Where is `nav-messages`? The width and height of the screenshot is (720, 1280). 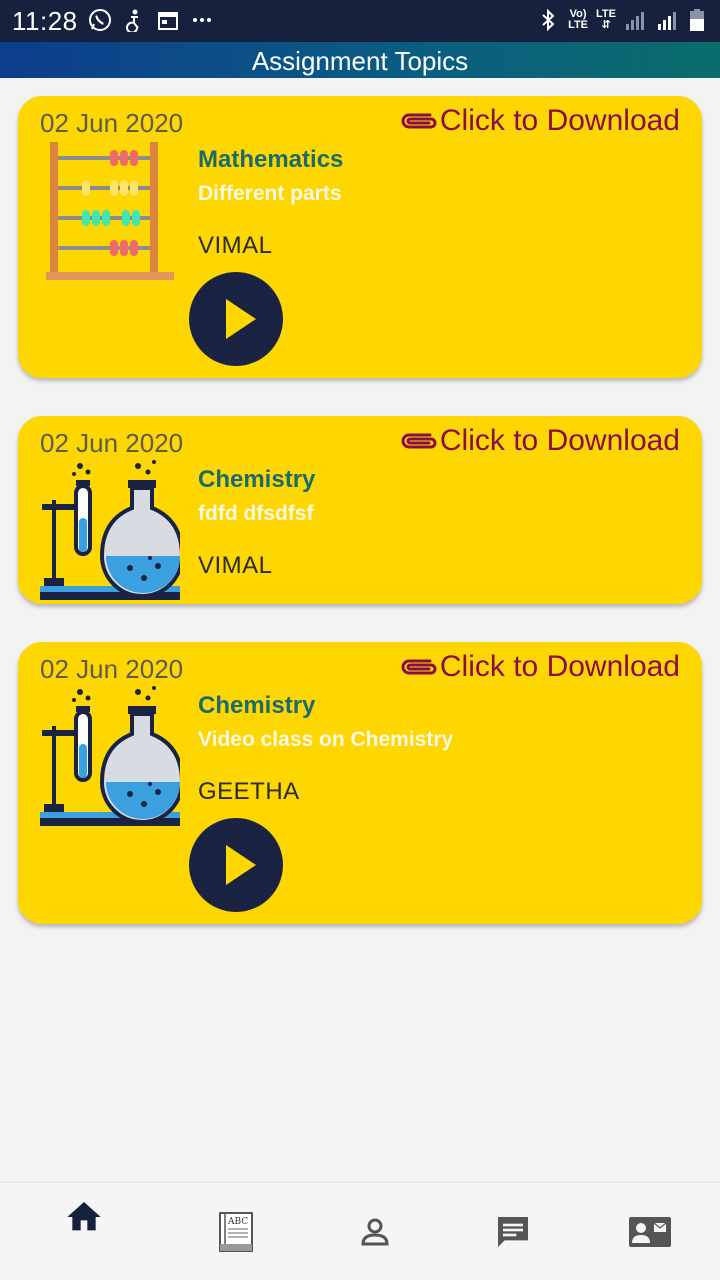
nav-messages is located at coordinates (513, 1231).